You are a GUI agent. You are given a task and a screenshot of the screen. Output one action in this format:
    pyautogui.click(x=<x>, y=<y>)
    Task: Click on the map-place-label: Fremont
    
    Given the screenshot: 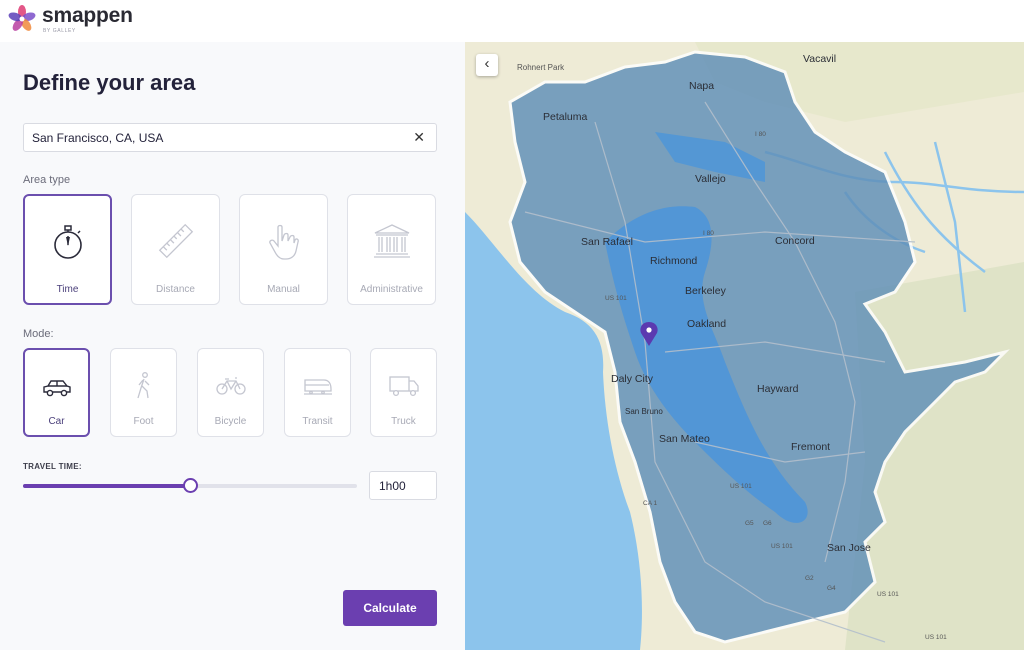 What is the action you would take?
    pyautogui.click(x=810, y=447)
    